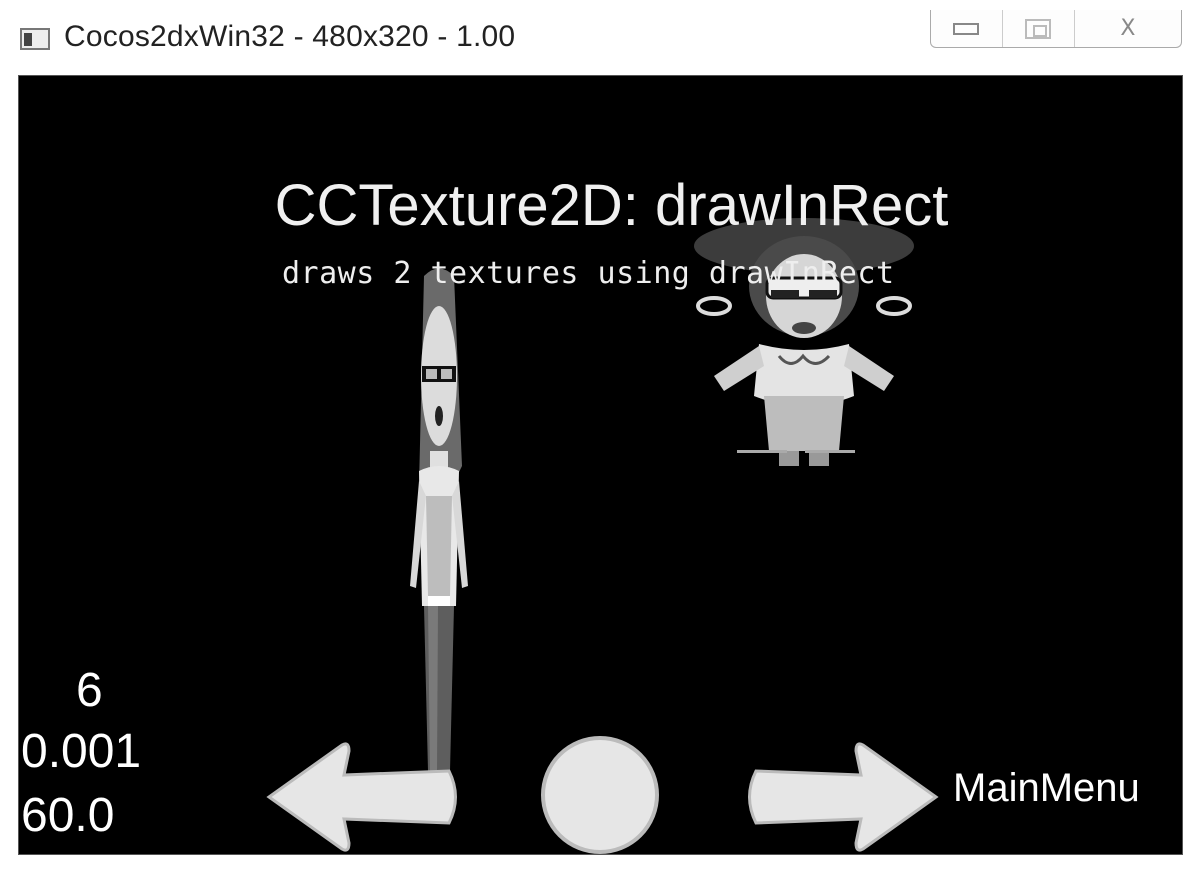 This screenshot has width=1200, height=870. I want to click on window-titlebar: Cocos2dxWin32 - 480x320 - 1.00 X, so click(600, 37).